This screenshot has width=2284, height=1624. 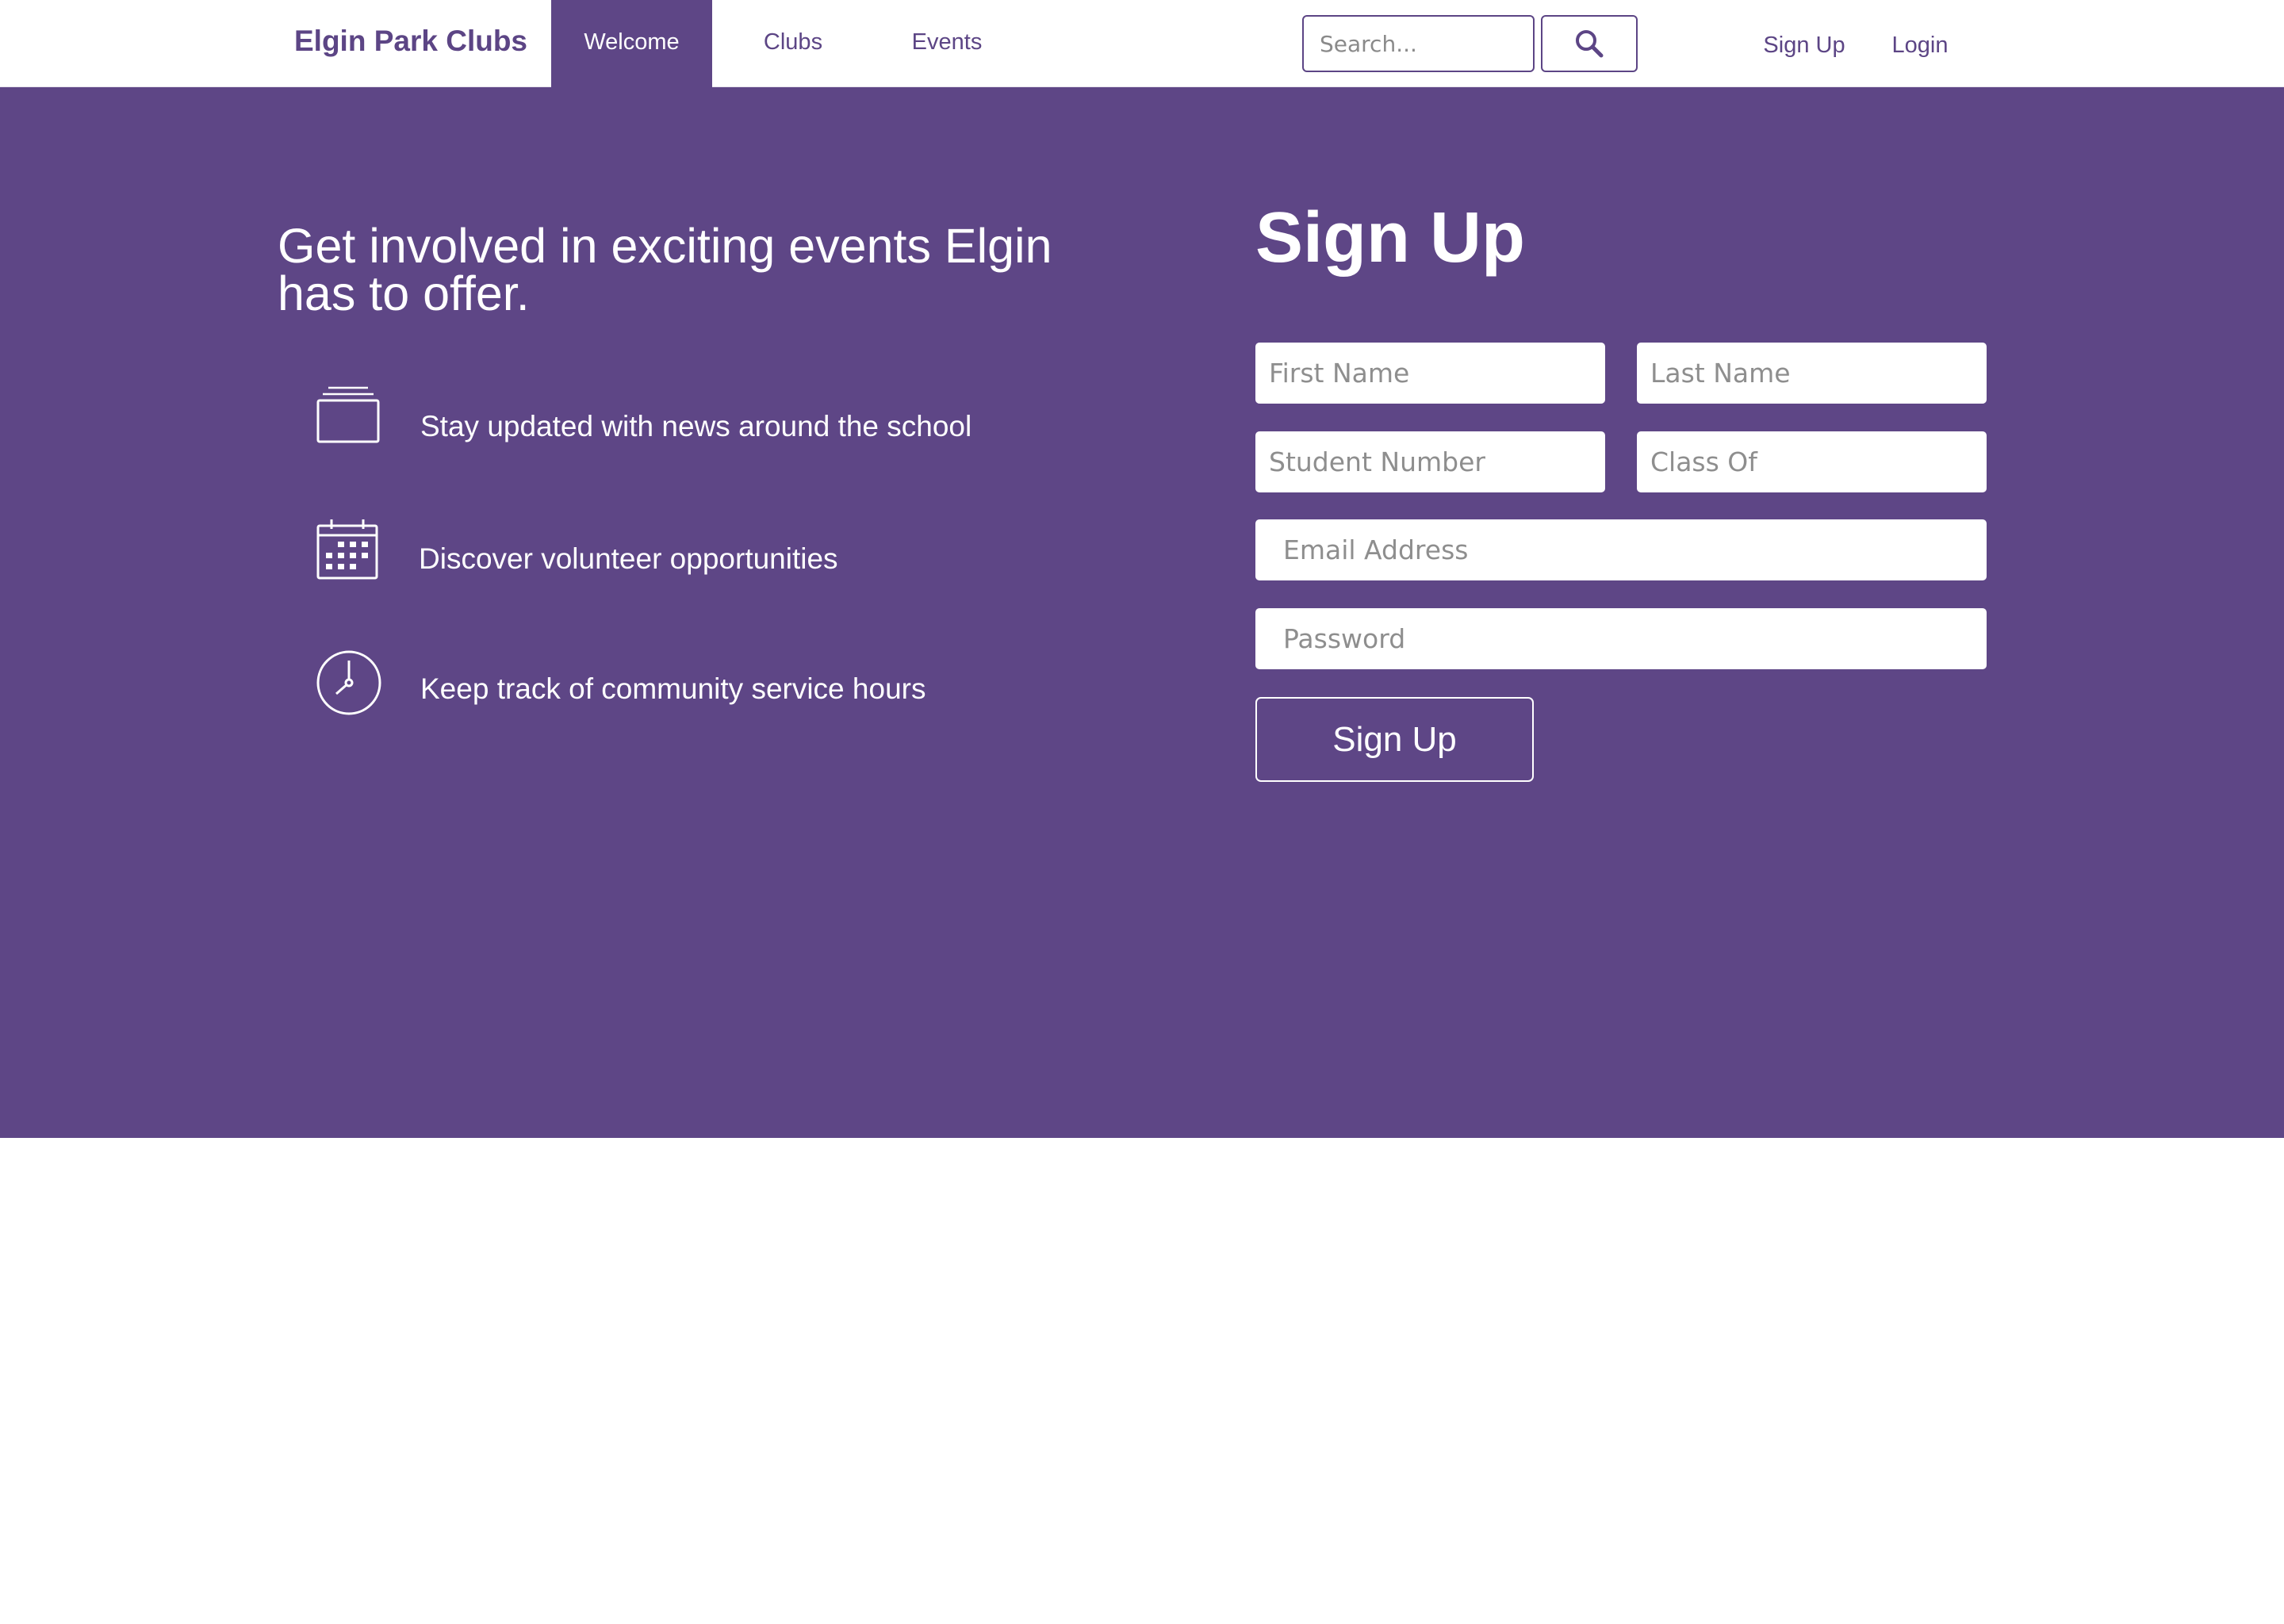 What do you see at coordinates (1390, 238) in the screenshot?
I see `signup-form-title: Sign Up` at bounding box center [1390, 238].